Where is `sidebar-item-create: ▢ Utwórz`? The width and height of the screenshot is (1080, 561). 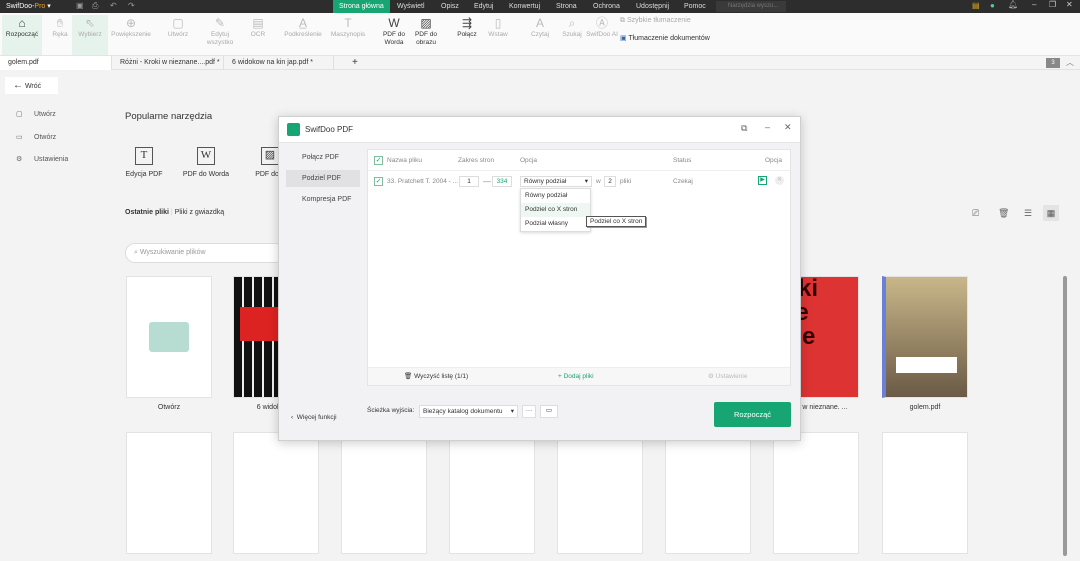
sidebar-item-create: ▢ Utwórz is located at coordinates (36, 114).